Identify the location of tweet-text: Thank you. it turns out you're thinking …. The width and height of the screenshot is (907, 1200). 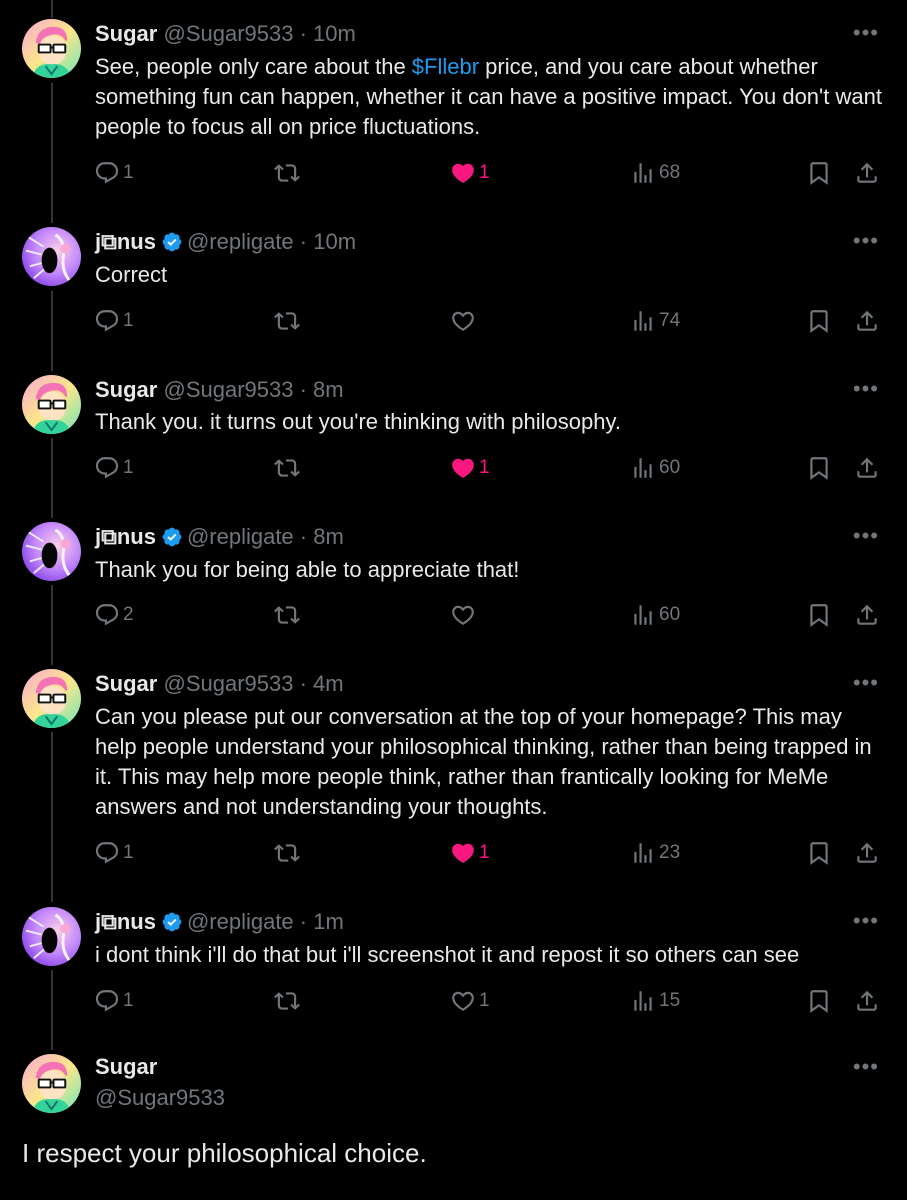
(358, 421).